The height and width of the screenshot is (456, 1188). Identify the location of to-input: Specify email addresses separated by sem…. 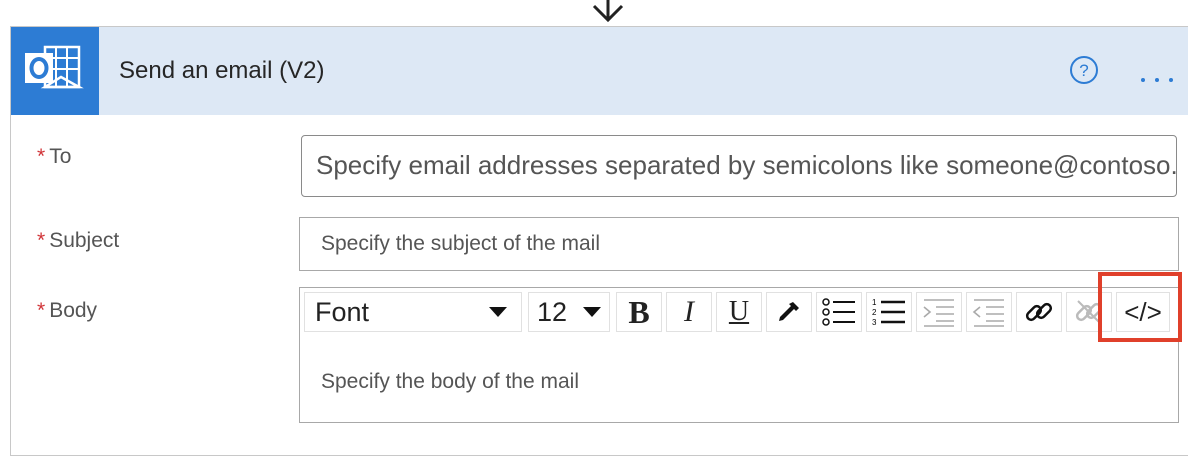
(739, 166).